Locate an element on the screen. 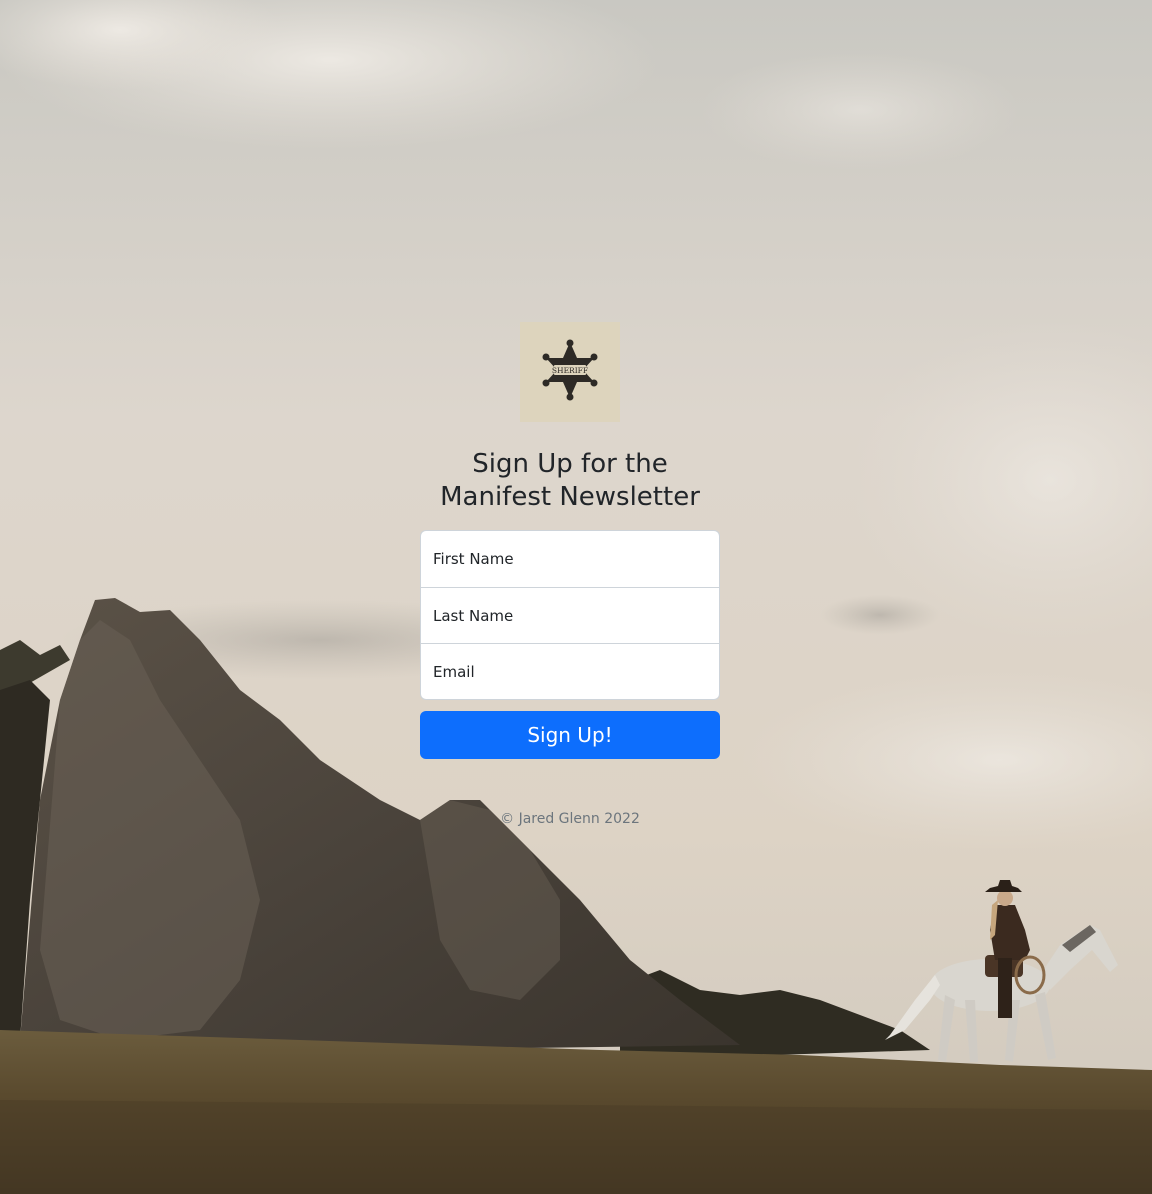 The height and width of the screenshot is (1194, 1152). email-field: Email is located at coordinates (570, 671).